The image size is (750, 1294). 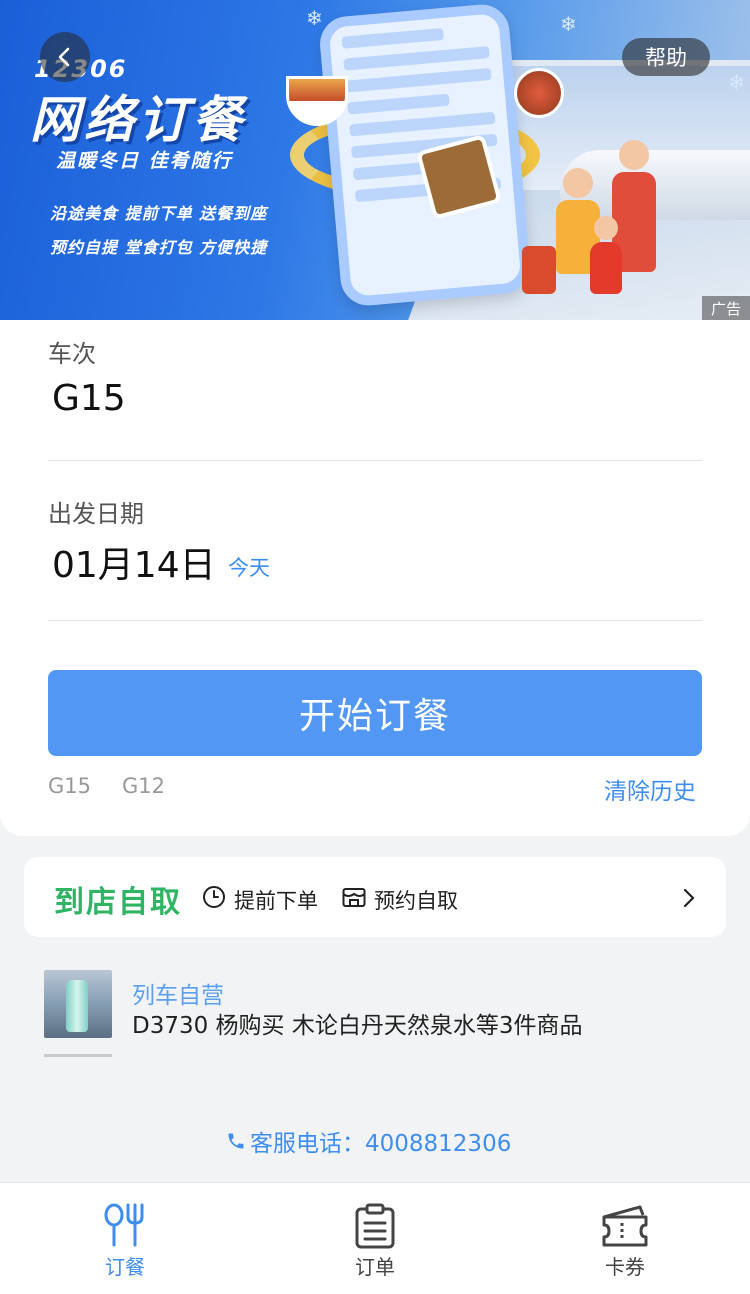 I want to click on back-button, so click(x=65, y=57).